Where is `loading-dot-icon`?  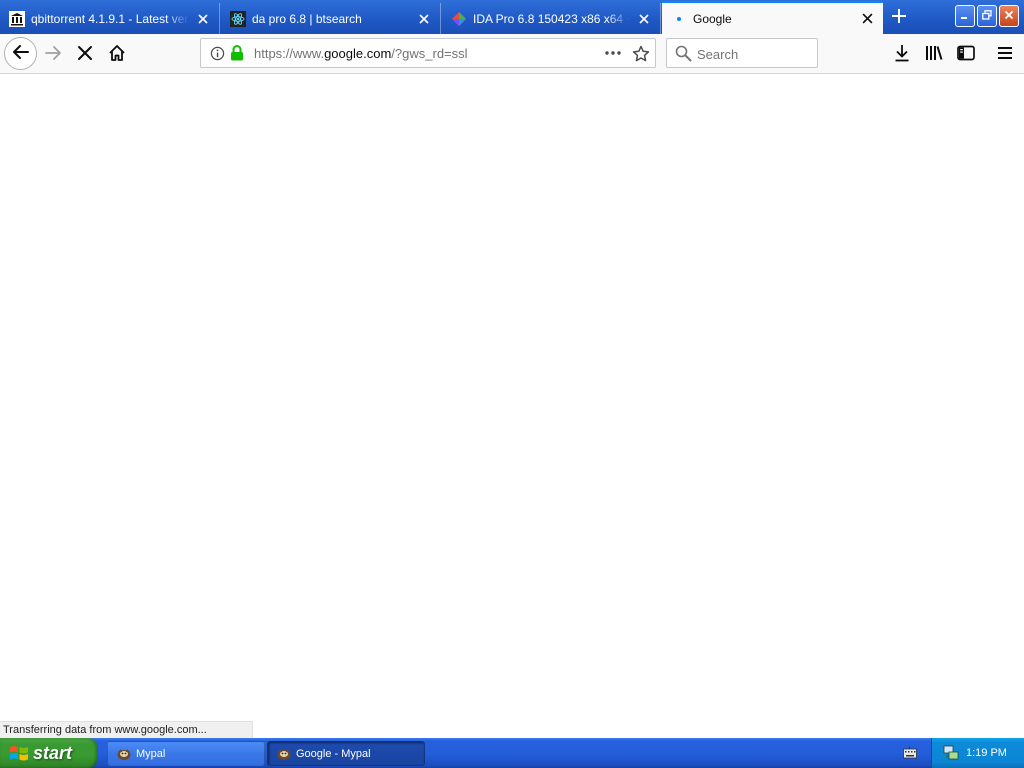
loading-dot-icon is located at coordinates (679, 19).